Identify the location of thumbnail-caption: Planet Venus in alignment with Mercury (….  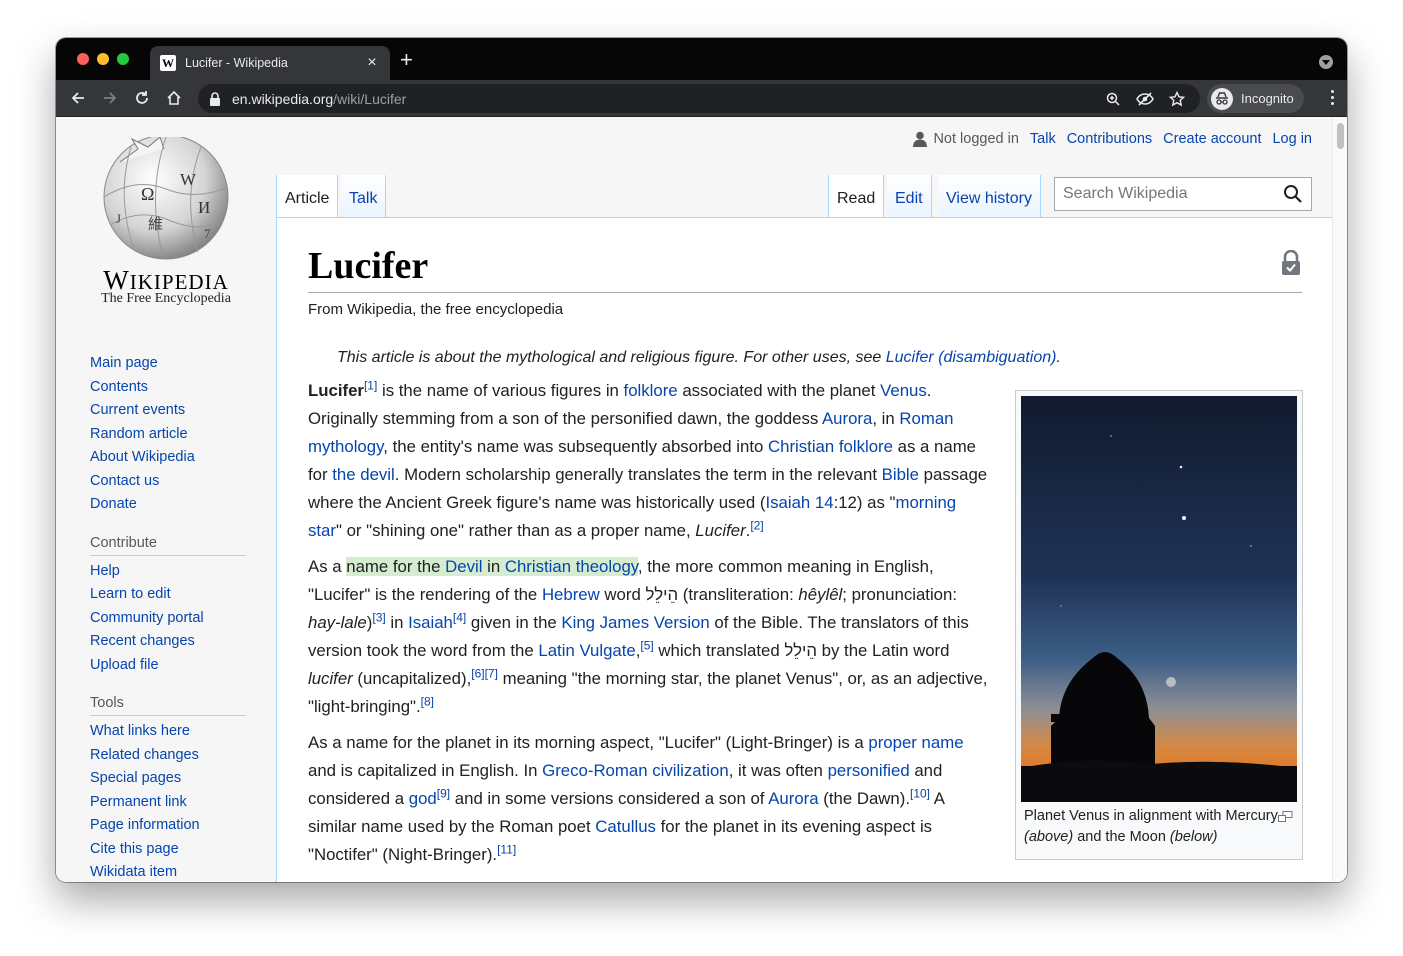
(1159, 827).